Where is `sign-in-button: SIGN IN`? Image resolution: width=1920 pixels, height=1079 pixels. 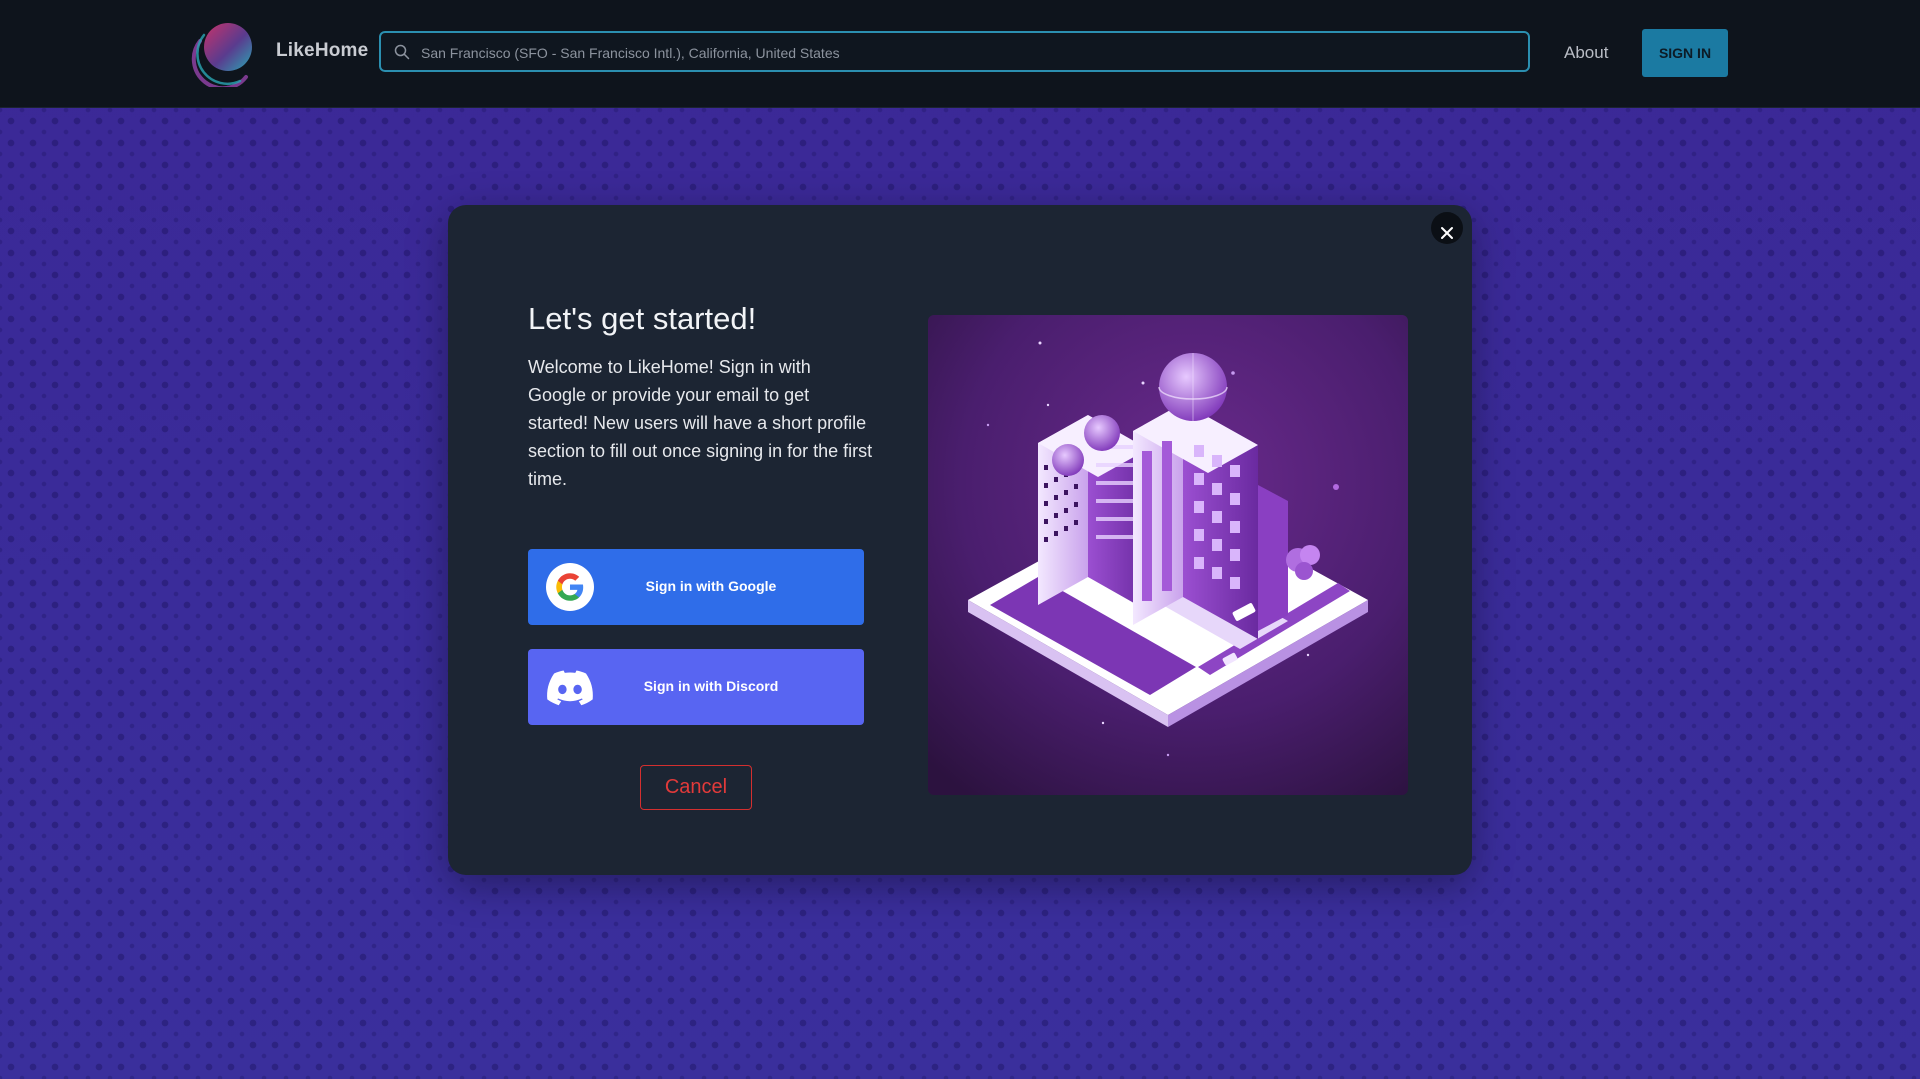
sign-in-button: SIGN IN is located at coordinates (1685, 53).